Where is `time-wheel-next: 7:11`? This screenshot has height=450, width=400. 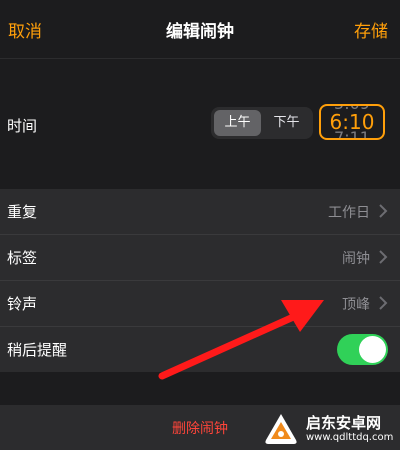
time-wheel-next: 7:11 is located at coordinates (352, 134).